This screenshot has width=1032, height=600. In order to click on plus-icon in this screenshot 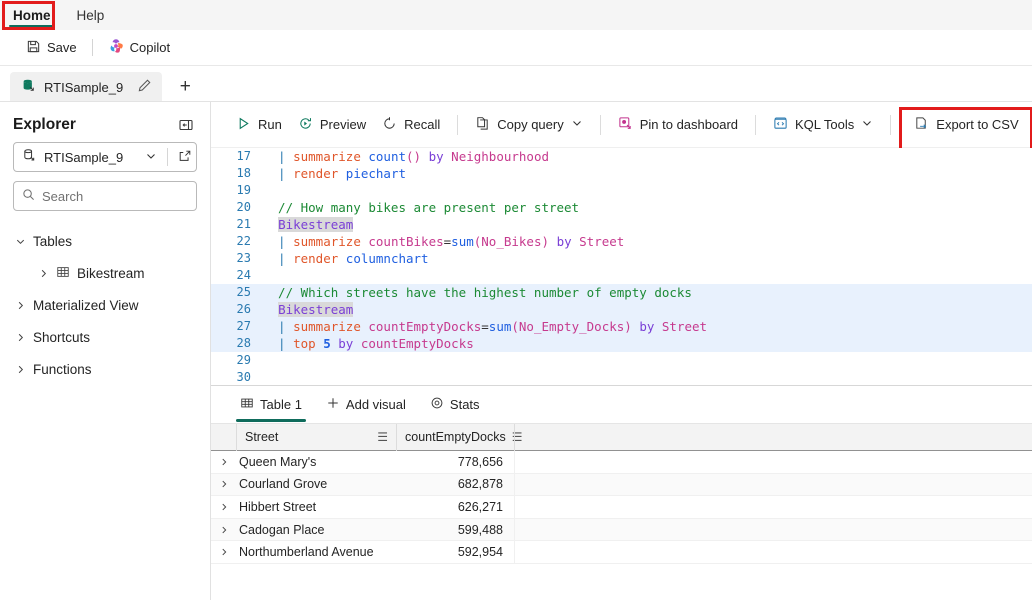, I will do `click(333, 404)`.